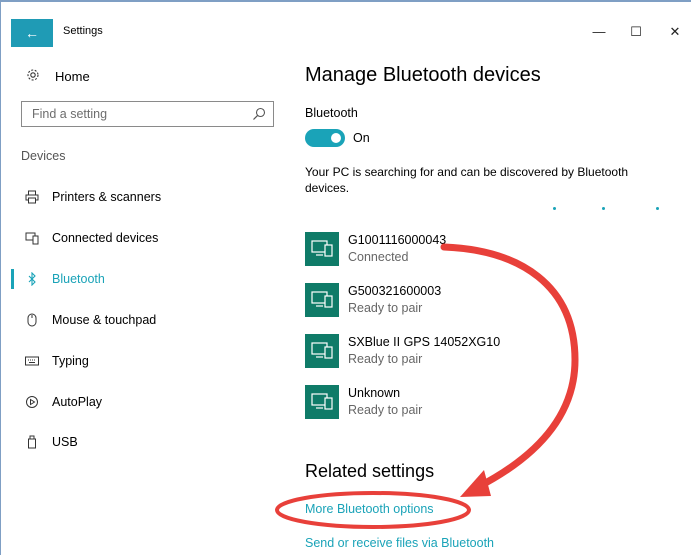 The width and height of the screenshot is (691, 555). What do you see at coordinates (374, 393) in the screenshot?
I see `device-name: Unknown` at bounding box center [374, 393].